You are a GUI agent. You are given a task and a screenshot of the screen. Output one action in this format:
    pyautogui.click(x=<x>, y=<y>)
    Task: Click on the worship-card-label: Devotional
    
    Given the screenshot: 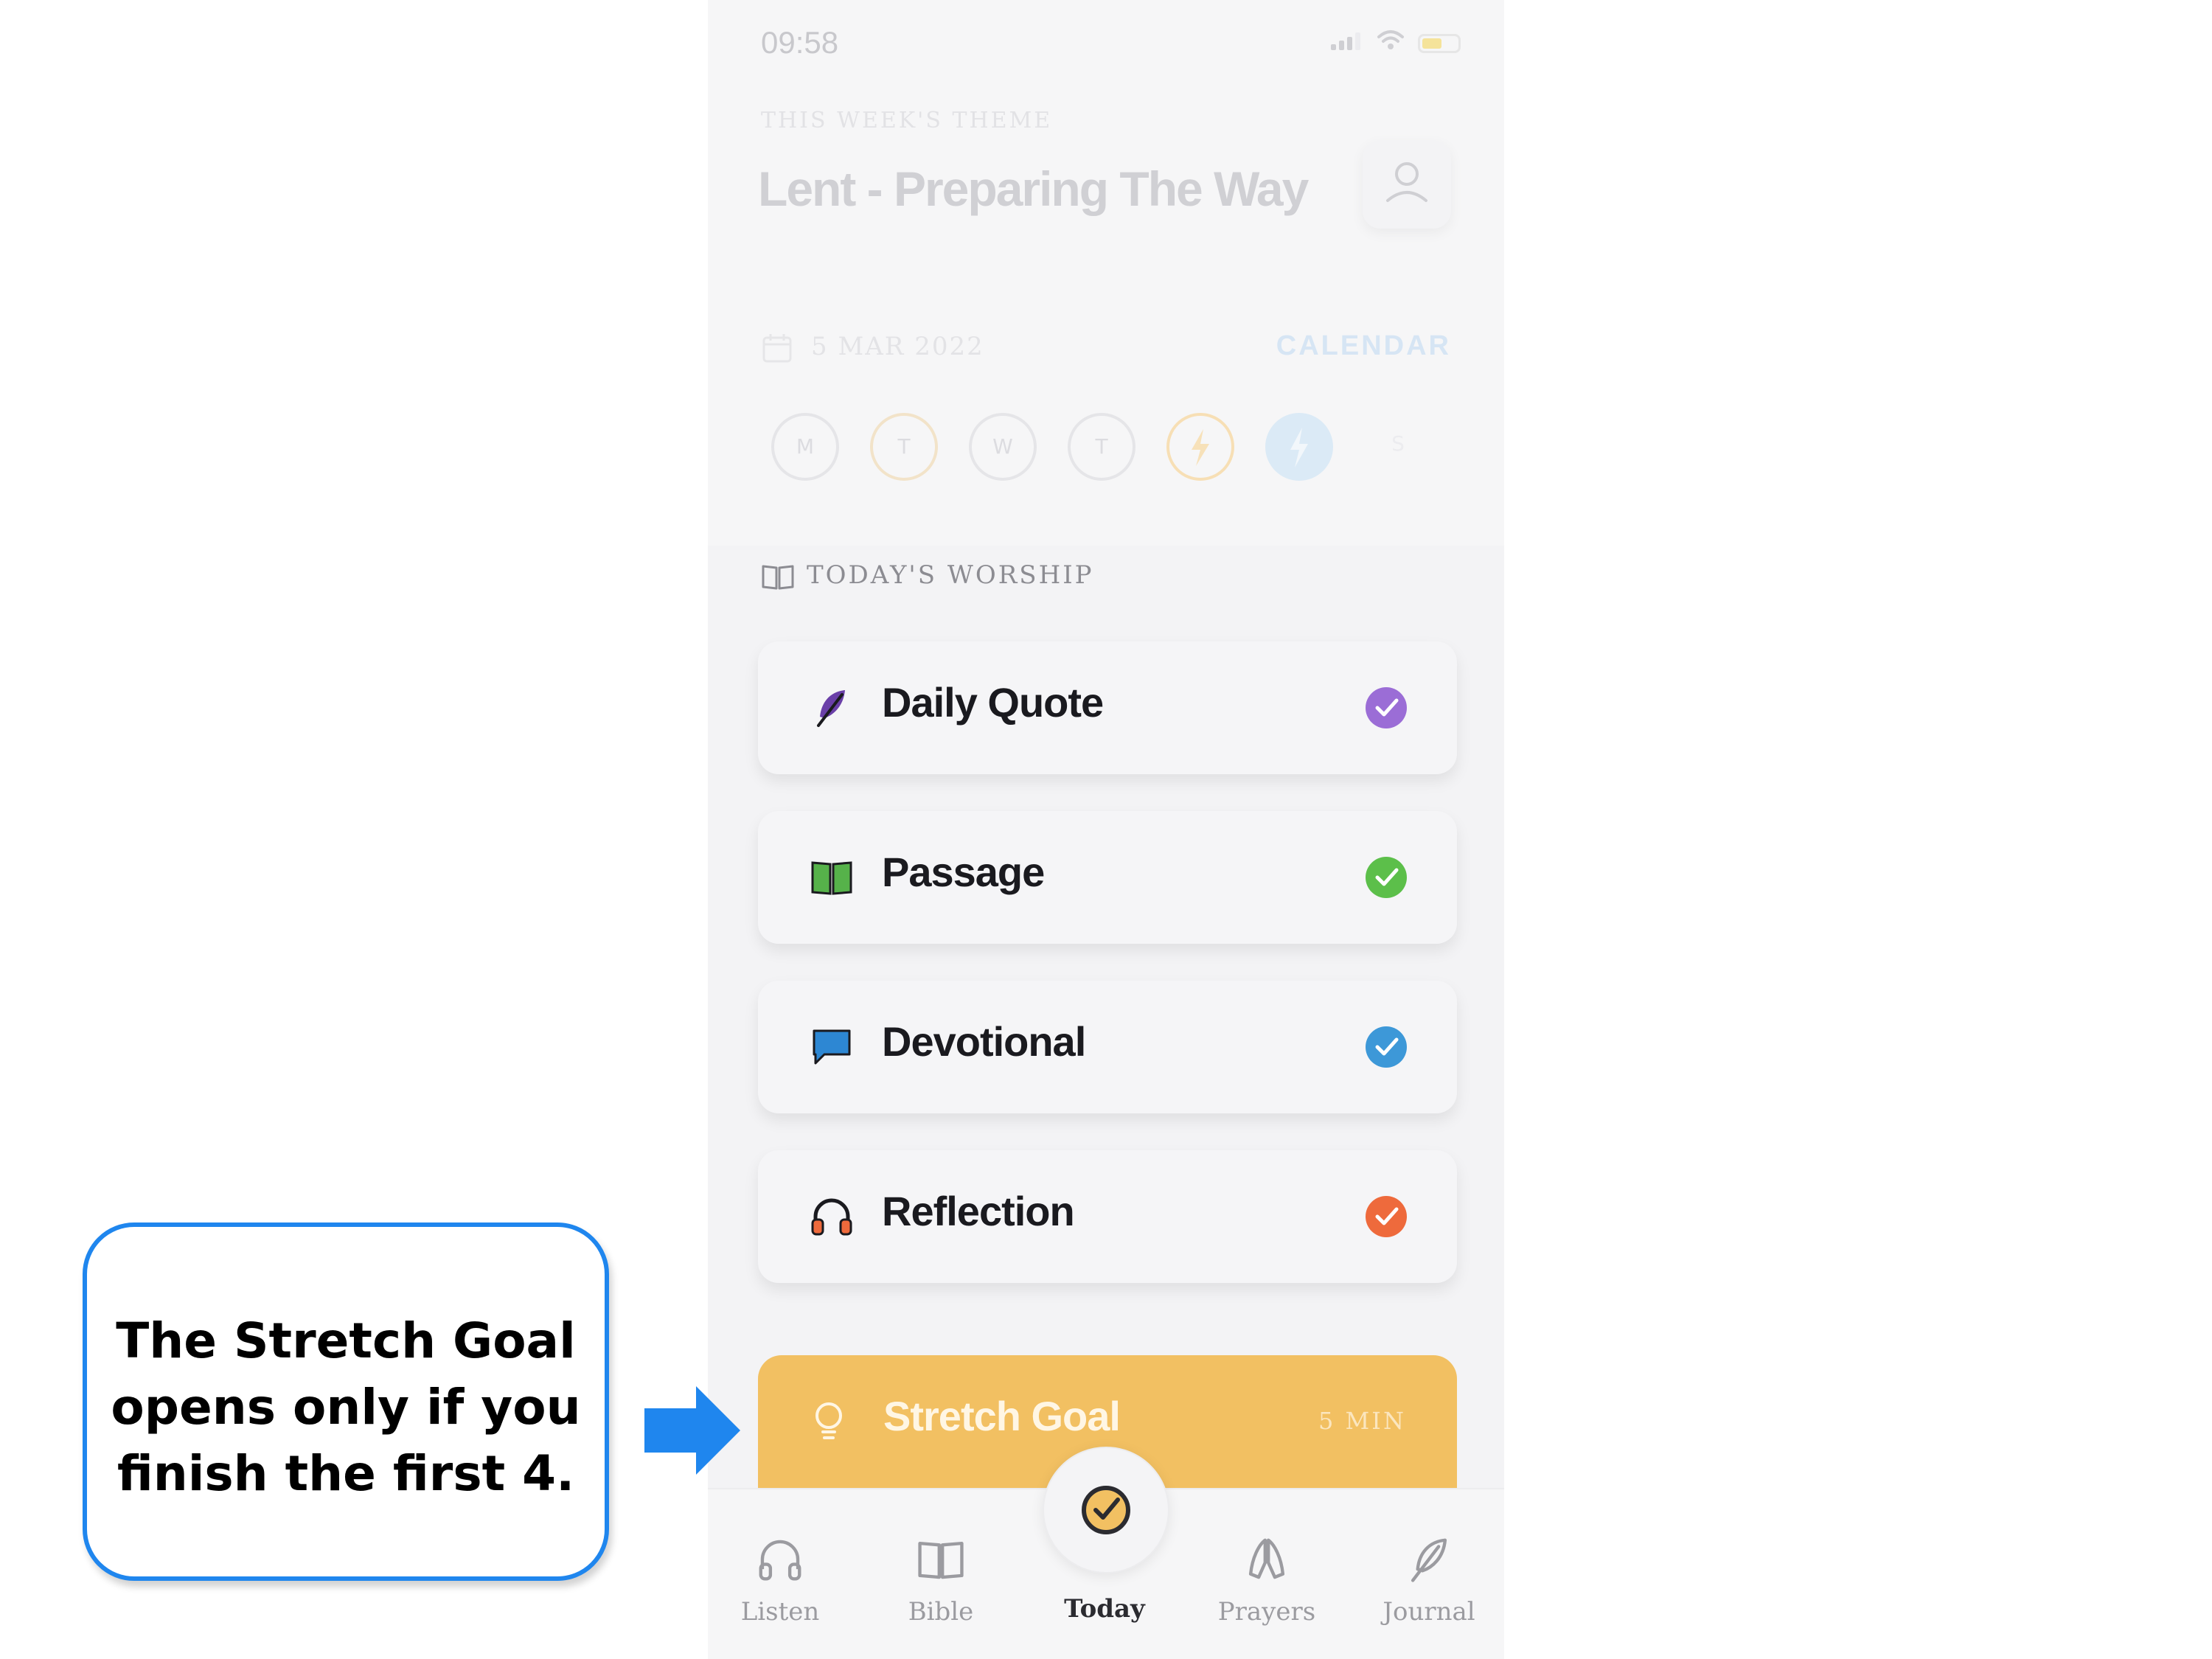 What is the action you would take?
    pyautogui.click(x=984, y=1041)
    